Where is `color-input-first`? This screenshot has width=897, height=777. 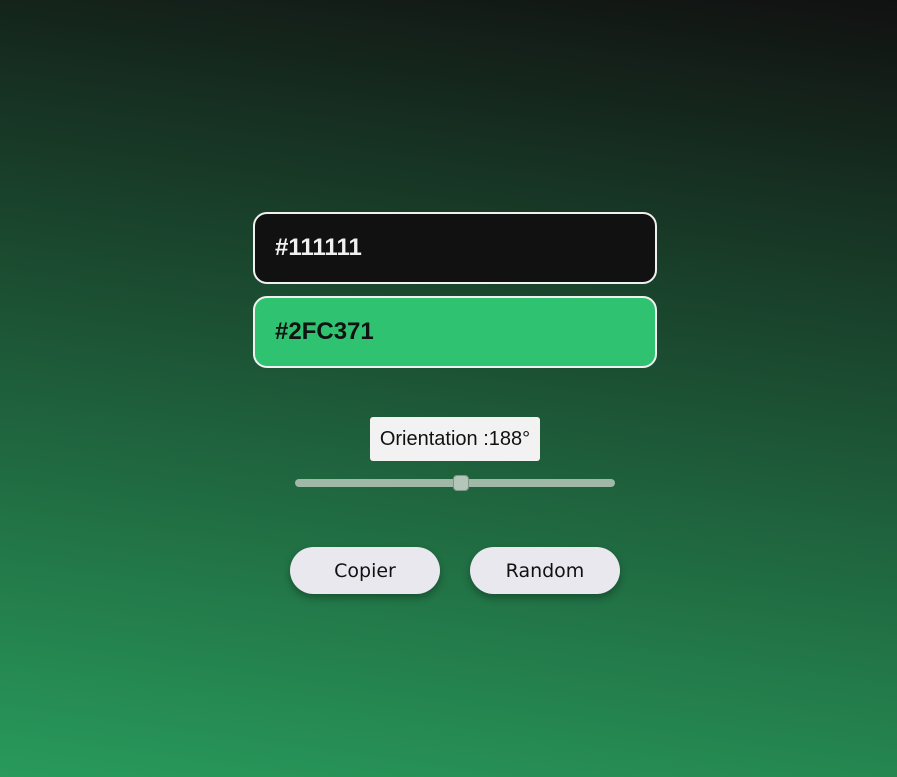
color-input-first is located at coordinates (455, 248).